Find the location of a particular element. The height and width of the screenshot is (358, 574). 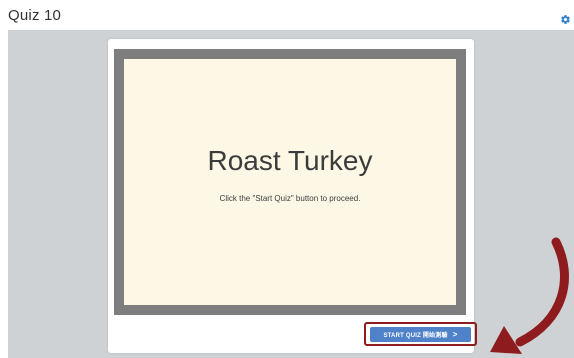

gear-icon is located at coordinates (565, 19).